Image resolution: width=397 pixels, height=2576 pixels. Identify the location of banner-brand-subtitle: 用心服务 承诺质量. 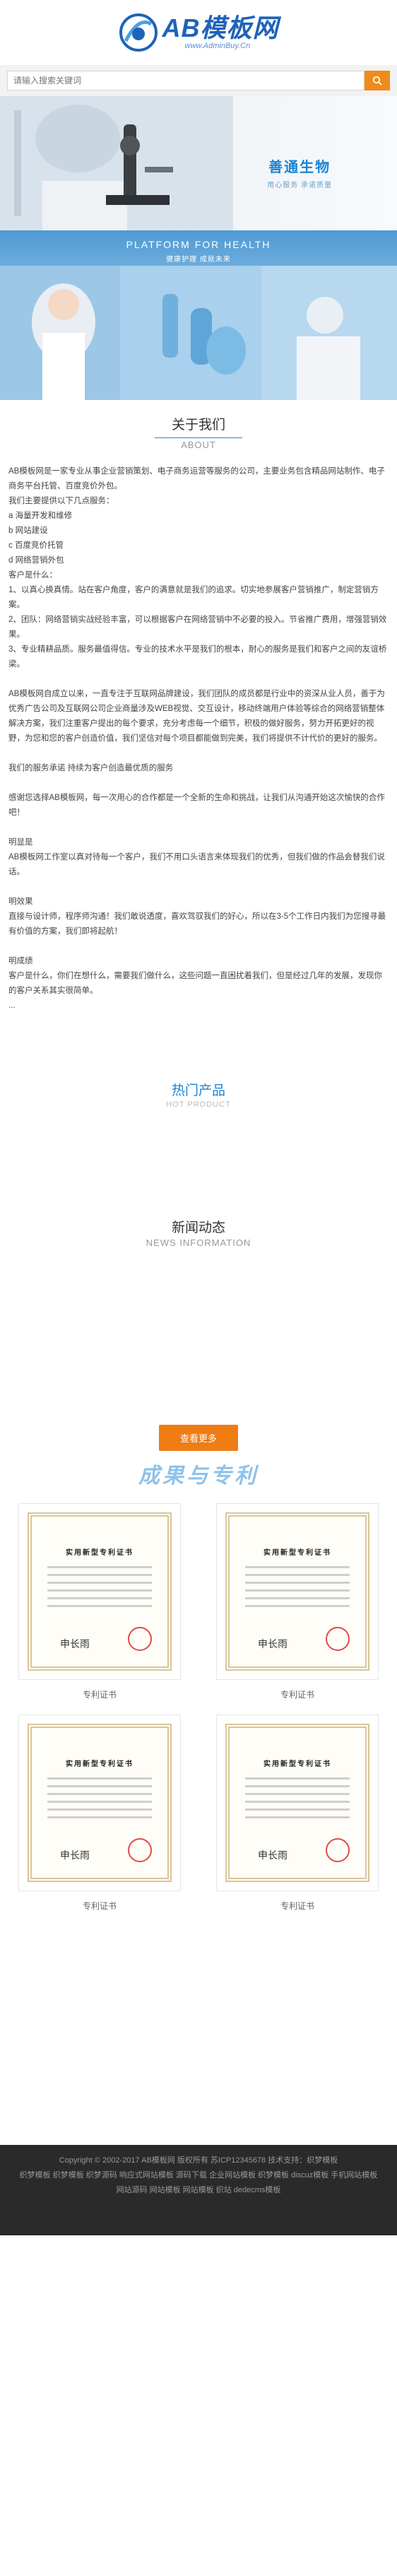
(299, 185).